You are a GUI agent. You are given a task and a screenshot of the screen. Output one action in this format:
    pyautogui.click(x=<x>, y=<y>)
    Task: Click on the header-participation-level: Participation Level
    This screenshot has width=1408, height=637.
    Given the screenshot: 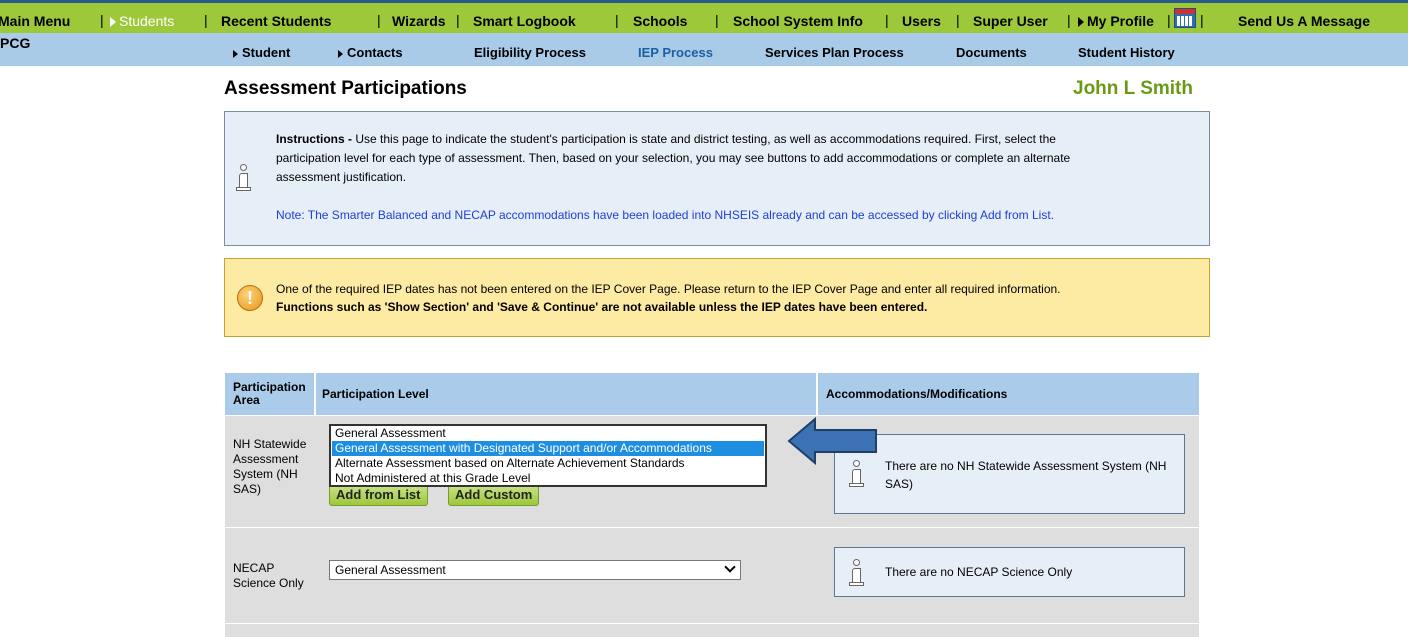 What is the action you would take?
    pyautogui.click(x=375, y=394)
    